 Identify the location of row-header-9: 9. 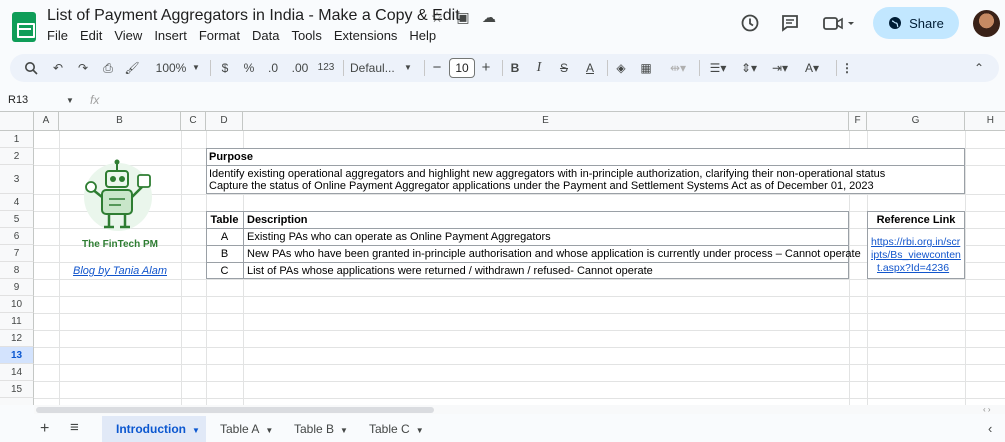
(17, 287).